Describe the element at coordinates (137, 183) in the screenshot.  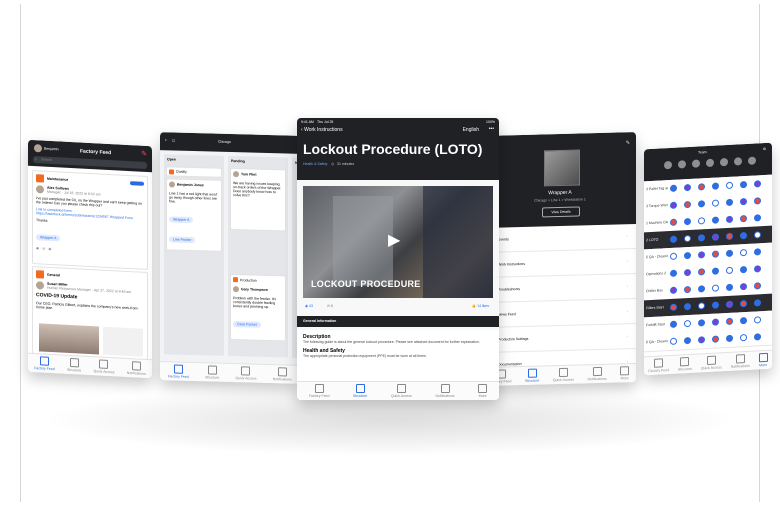
I see `follow-button` at that location.